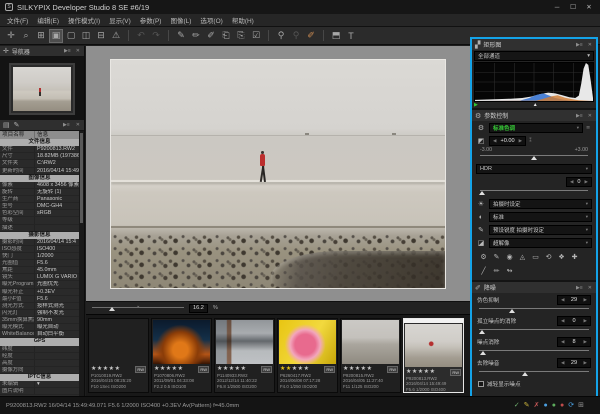 Image resolution: width=600 pixels, height=414 pixels. I want to click on tone-curve-icon: ✎, so click(496, 257).